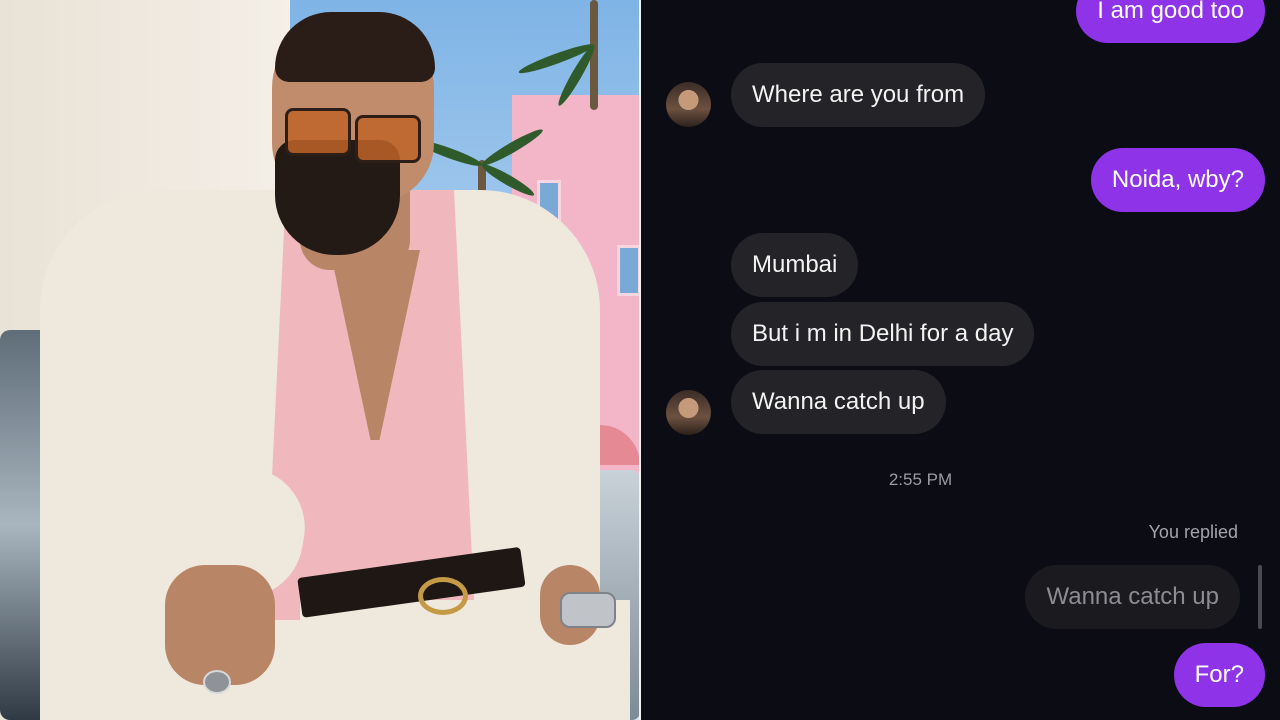 The width and height of the screenshot is (1280, 720). I want to click on message-incoming: But i m in Delhi for a day, so click(883, 334).